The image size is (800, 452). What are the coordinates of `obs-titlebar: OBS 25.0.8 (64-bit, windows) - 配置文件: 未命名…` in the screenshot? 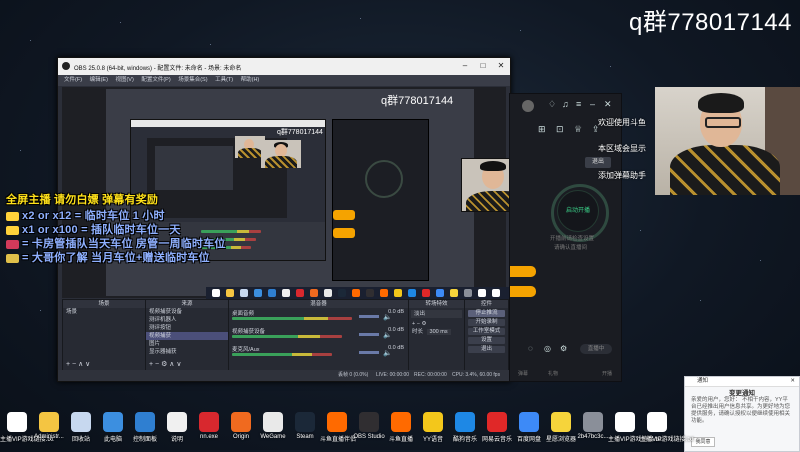 It's located at (284, 66).